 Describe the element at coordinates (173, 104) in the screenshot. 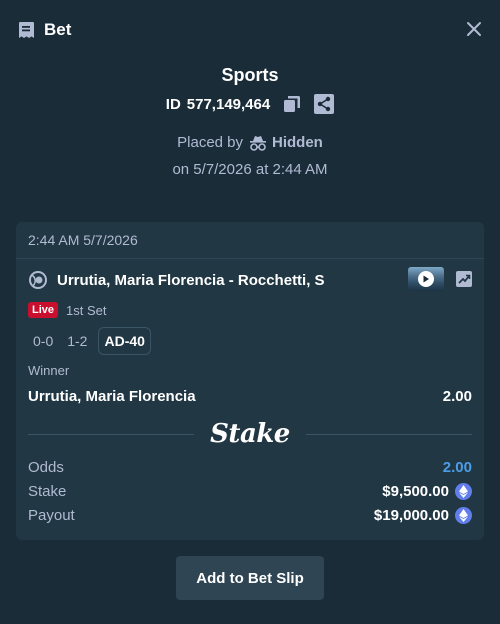

I see `bet-id-label: ID` at that location.